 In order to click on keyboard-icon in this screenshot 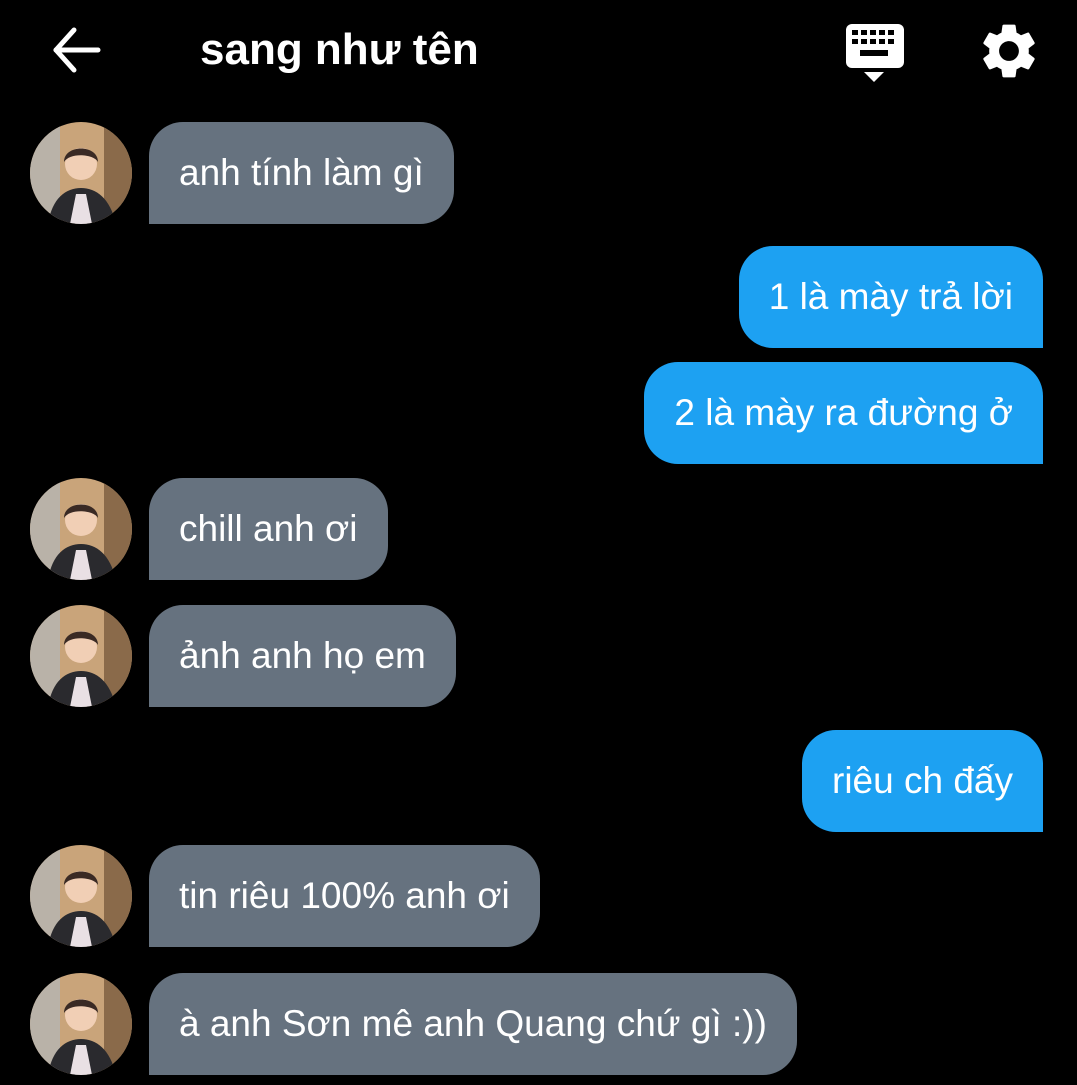, I will do `click(875, 53)`.